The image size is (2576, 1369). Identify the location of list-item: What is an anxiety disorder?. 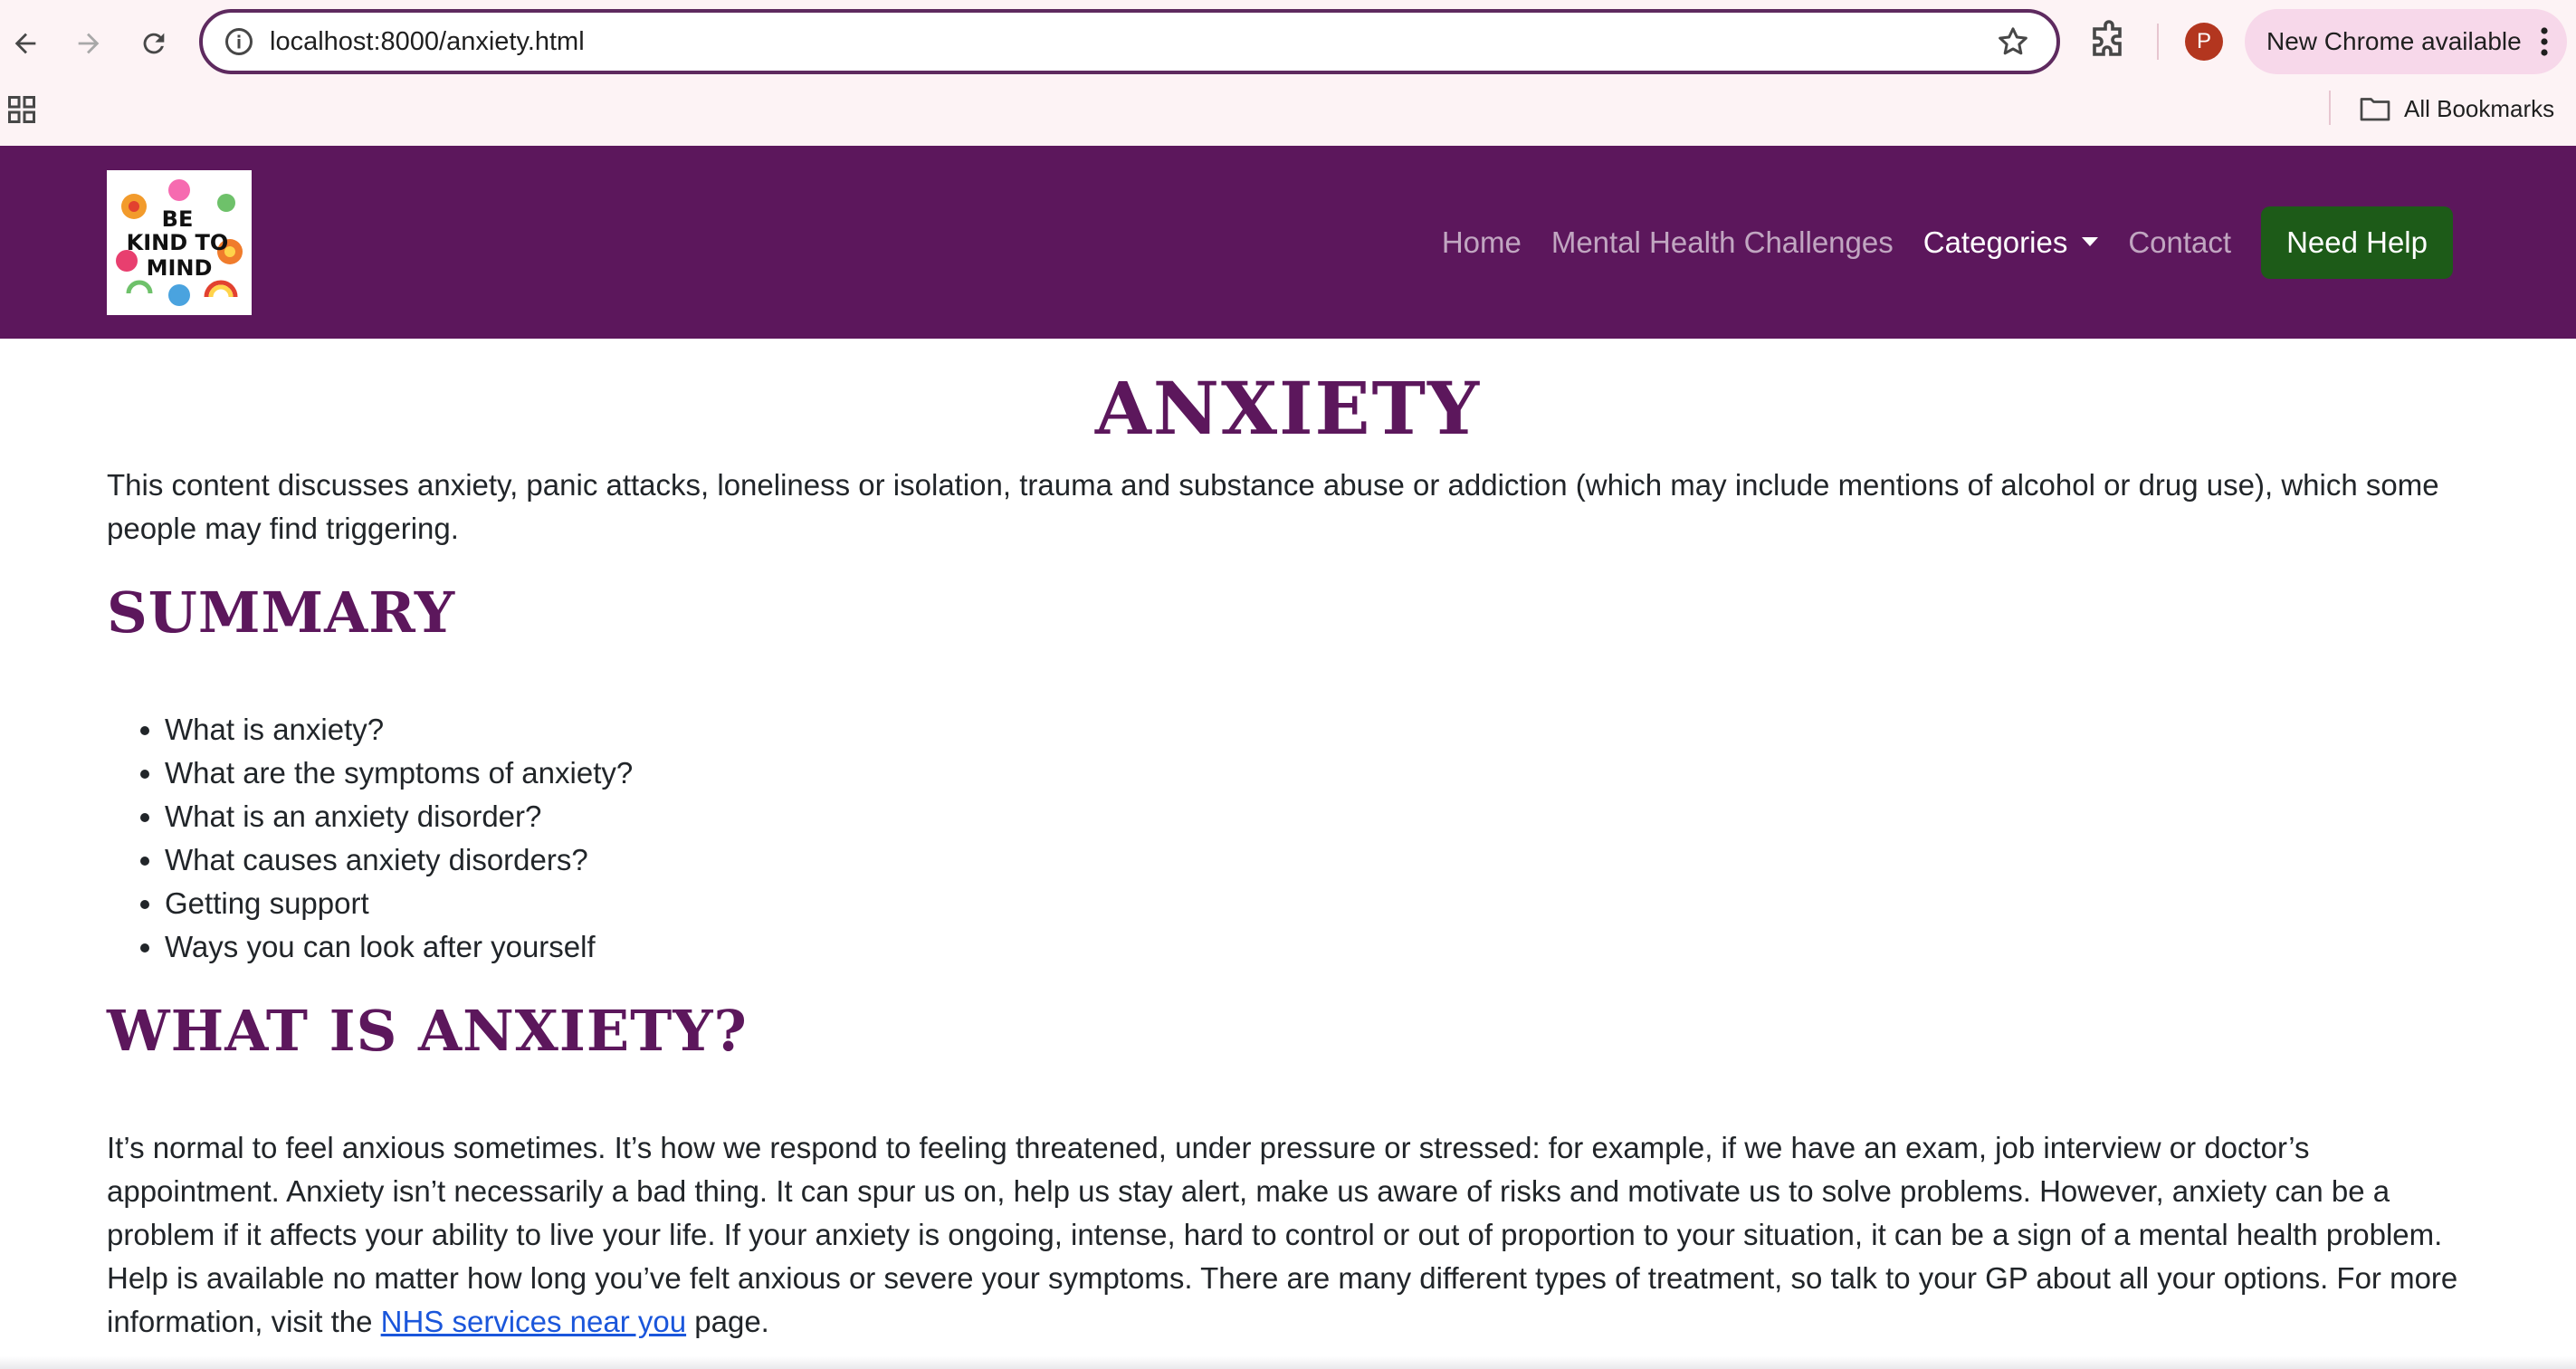
(386, 816).